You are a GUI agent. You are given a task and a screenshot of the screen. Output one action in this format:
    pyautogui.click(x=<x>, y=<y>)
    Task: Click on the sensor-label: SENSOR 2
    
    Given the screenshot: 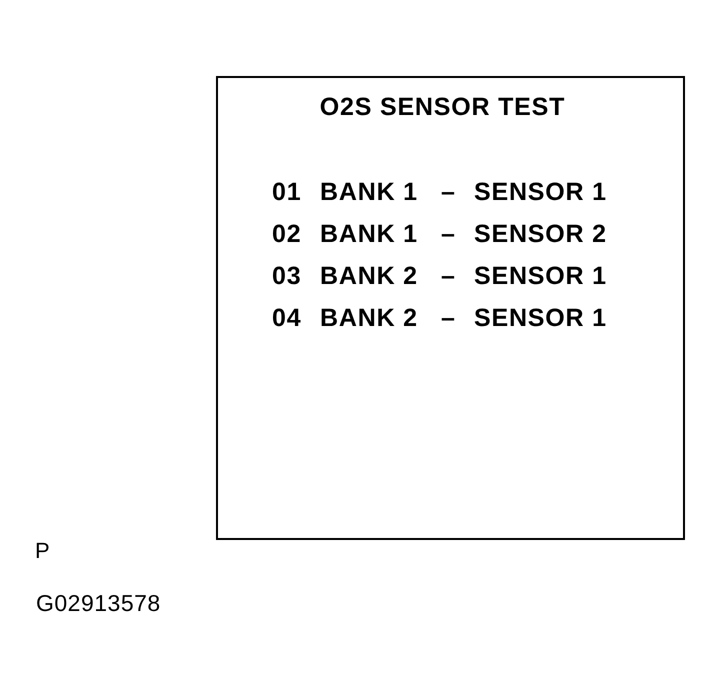 What is the action you would take?
    pyautogui.click(x=540, y=234)
    